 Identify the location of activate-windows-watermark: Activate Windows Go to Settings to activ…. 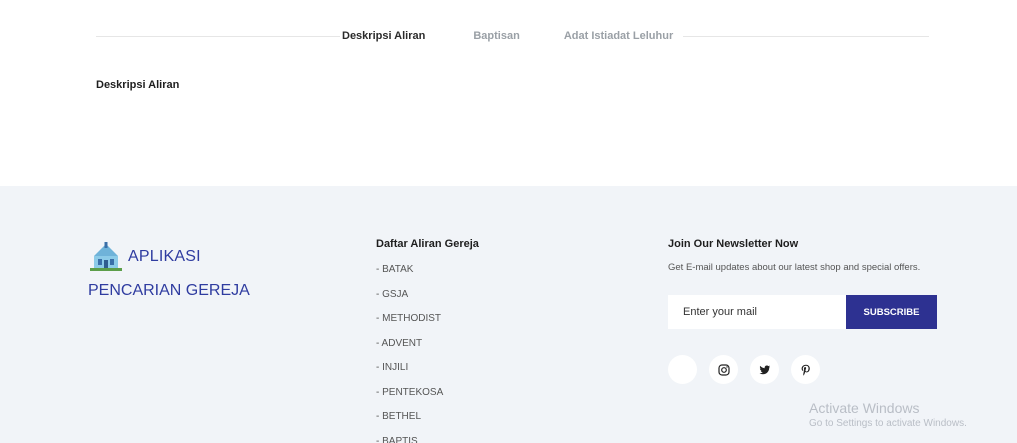
(888, 414).